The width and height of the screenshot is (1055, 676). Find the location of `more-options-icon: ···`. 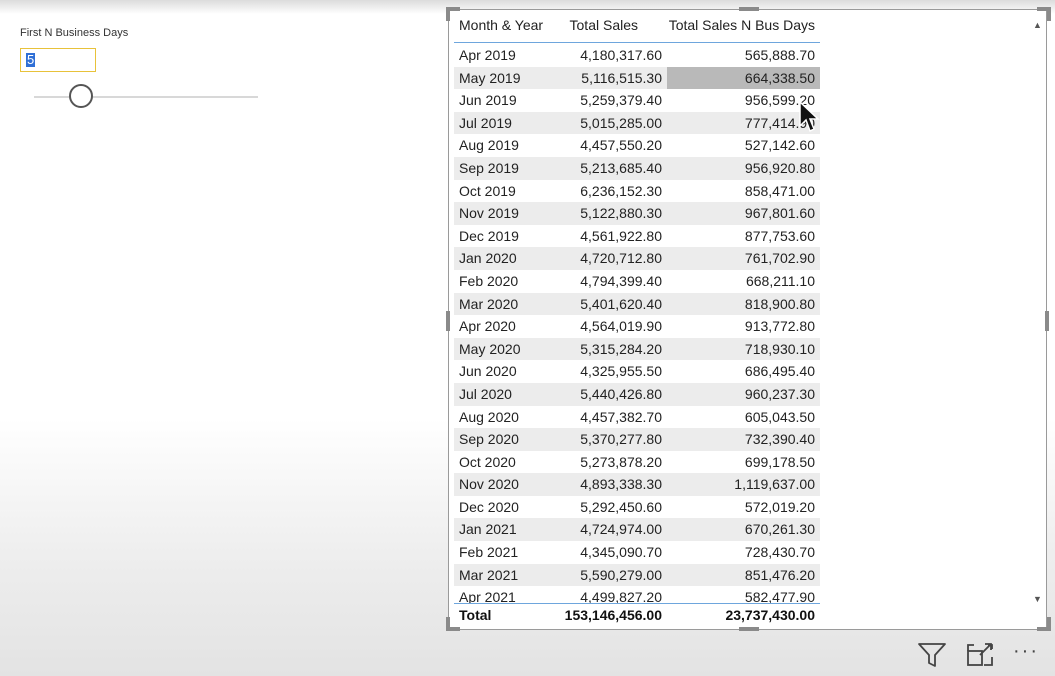

more-options-icon: ··· is located at coordinates (1026, 651).